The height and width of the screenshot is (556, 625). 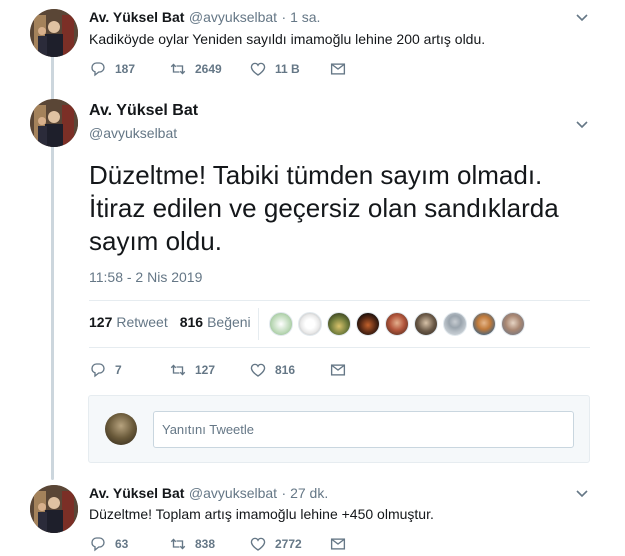 I want to click on tweet-actions: 187 2649 11 B, so click(x=249, y=69).